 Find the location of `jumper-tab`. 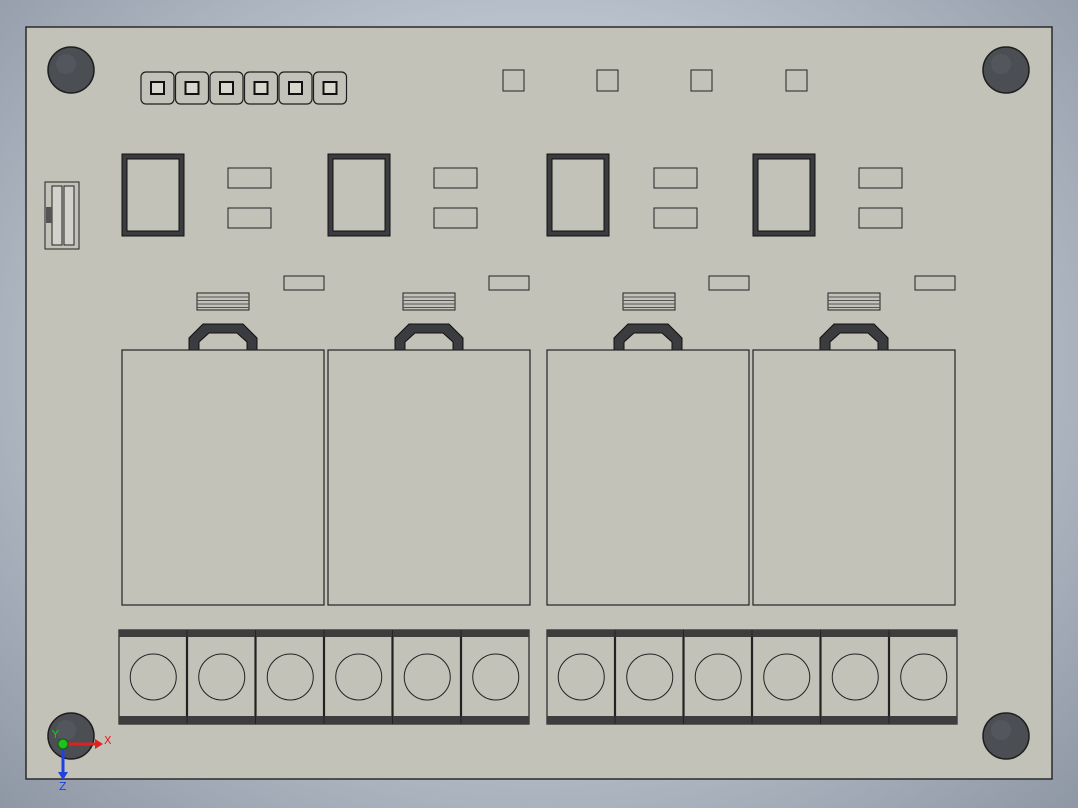

jumper-tab is located at coordinates (49, 215).